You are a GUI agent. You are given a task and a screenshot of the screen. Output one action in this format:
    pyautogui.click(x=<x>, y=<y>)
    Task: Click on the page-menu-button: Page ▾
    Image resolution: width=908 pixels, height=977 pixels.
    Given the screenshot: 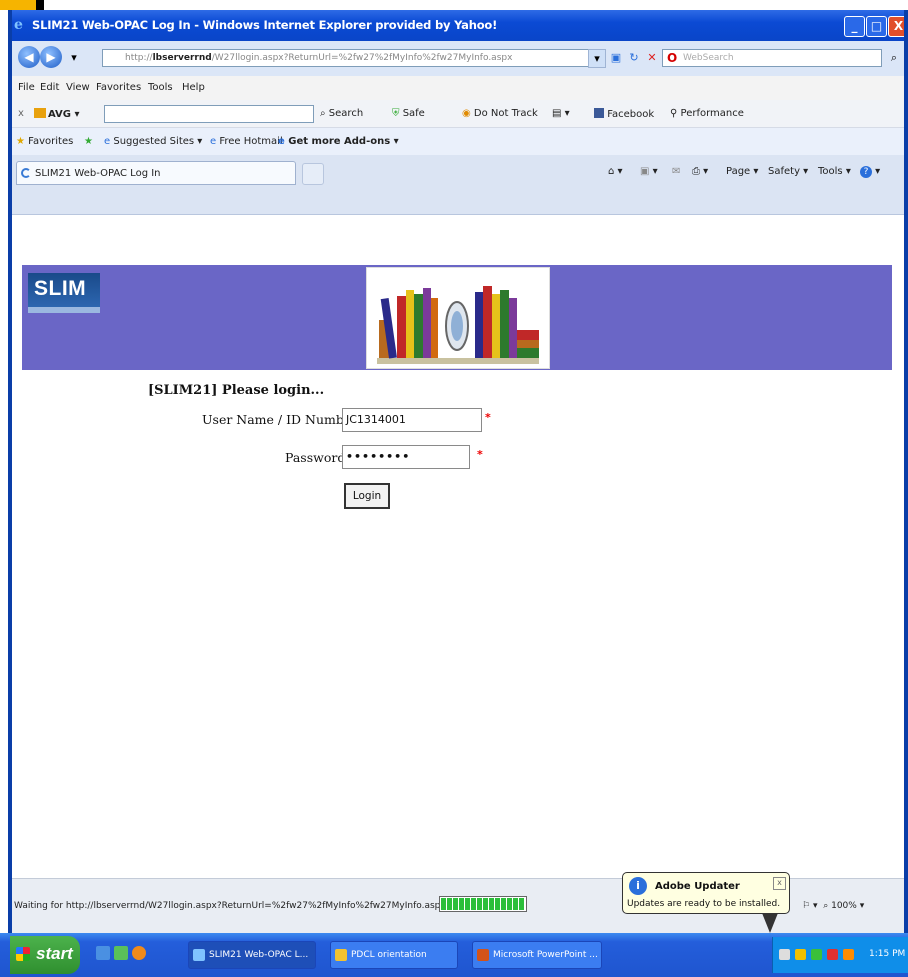 What is the action you would take?
    pyautogui.click(x=742, y=171)
    